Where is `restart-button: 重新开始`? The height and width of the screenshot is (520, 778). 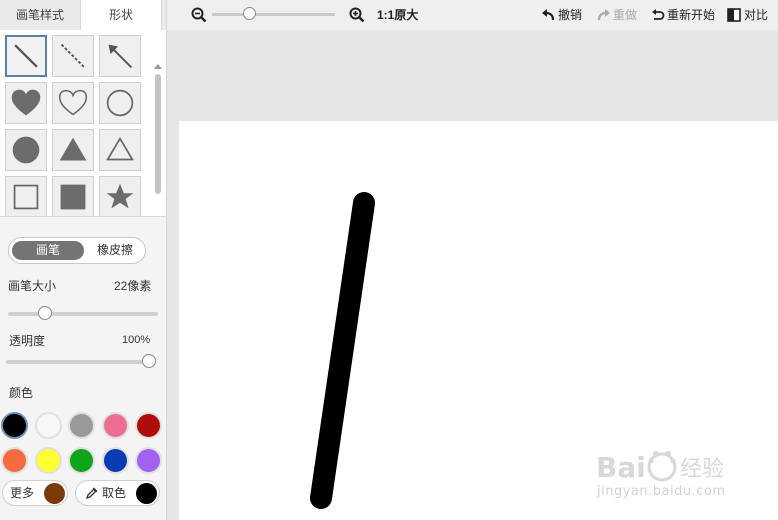 restart-button: 重新开始 is located at coordinates (691, 15).